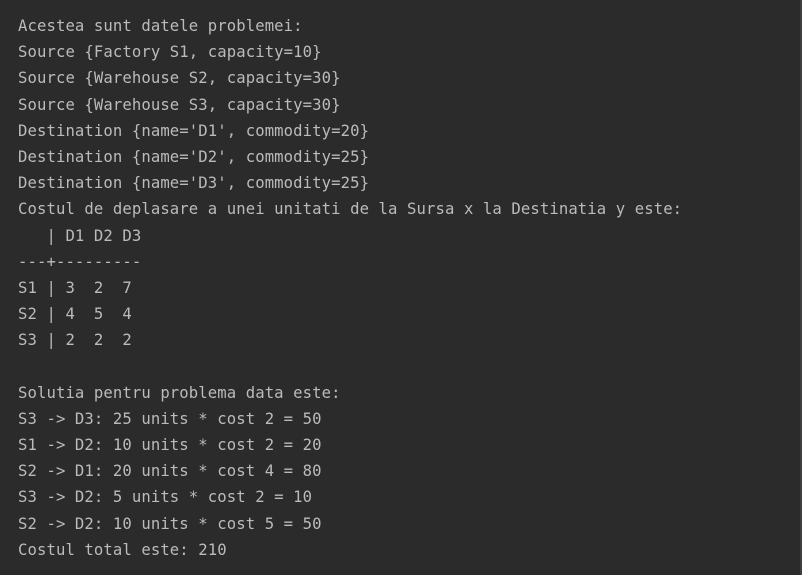 The image size is (802, 575). Describe the element at coordinates (194, 156) in the screenshot. I see `destination-line-d2: Destination {name='D2', commodity=25}` at that location.